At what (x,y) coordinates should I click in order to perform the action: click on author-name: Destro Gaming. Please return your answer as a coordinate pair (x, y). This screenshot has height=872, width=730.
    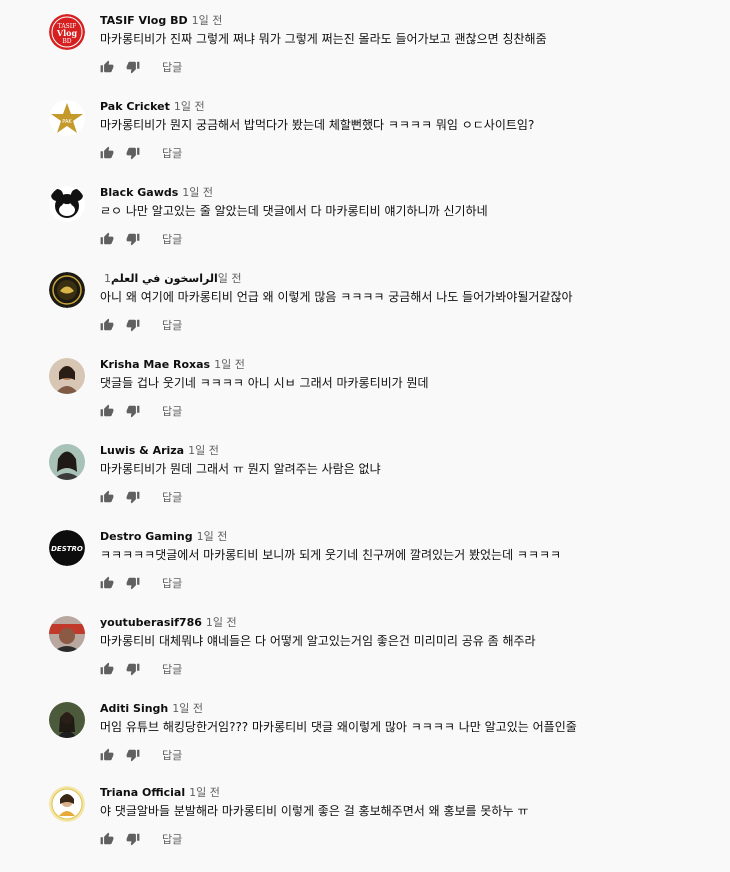
    Looking at the image, I should click on (146, 536).